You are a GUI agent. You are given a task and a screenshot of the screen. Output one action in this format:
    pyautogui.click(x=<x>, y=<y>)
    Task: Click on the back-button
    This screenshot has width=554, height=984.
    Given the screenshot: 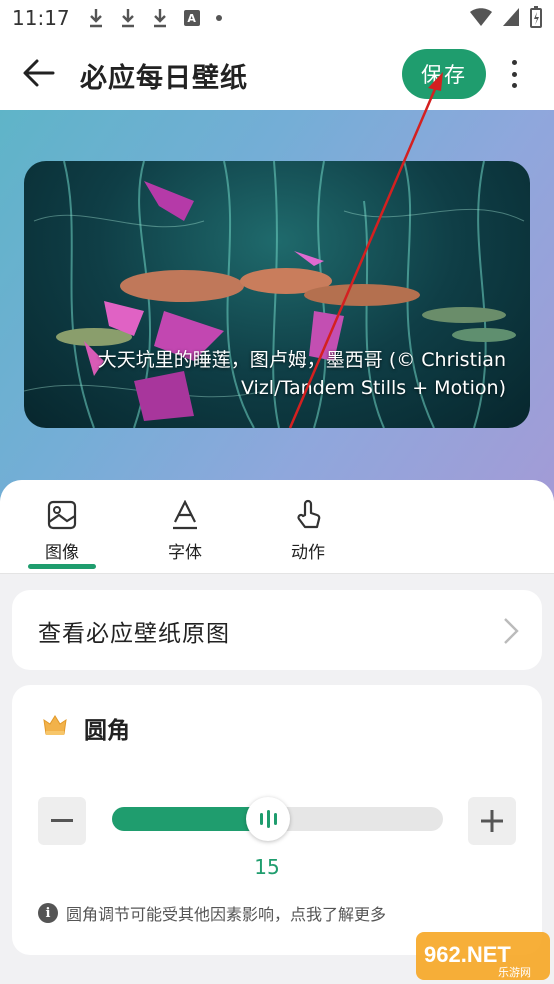 What is the action you would take?
    pyautogui.click(x=39, y=73)
    